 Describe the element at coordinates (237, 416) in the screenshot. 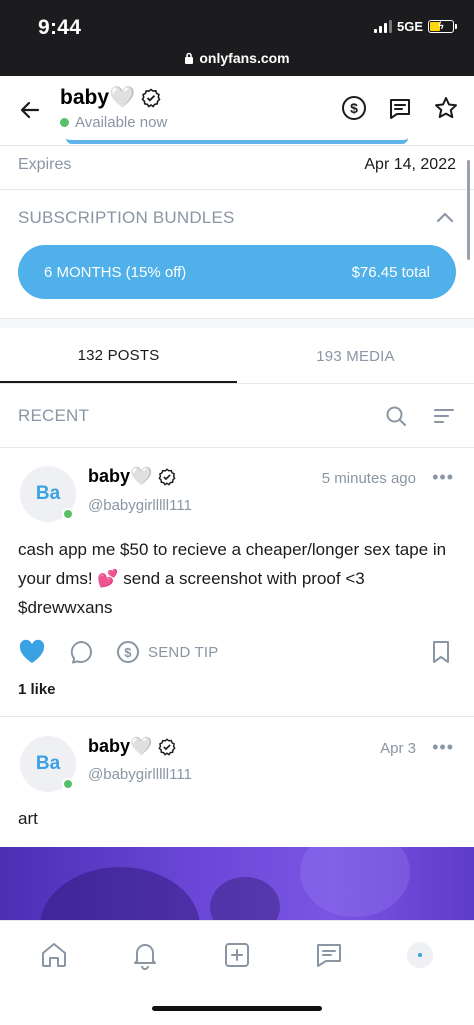

I see `feed-header: RECENT` at that location.